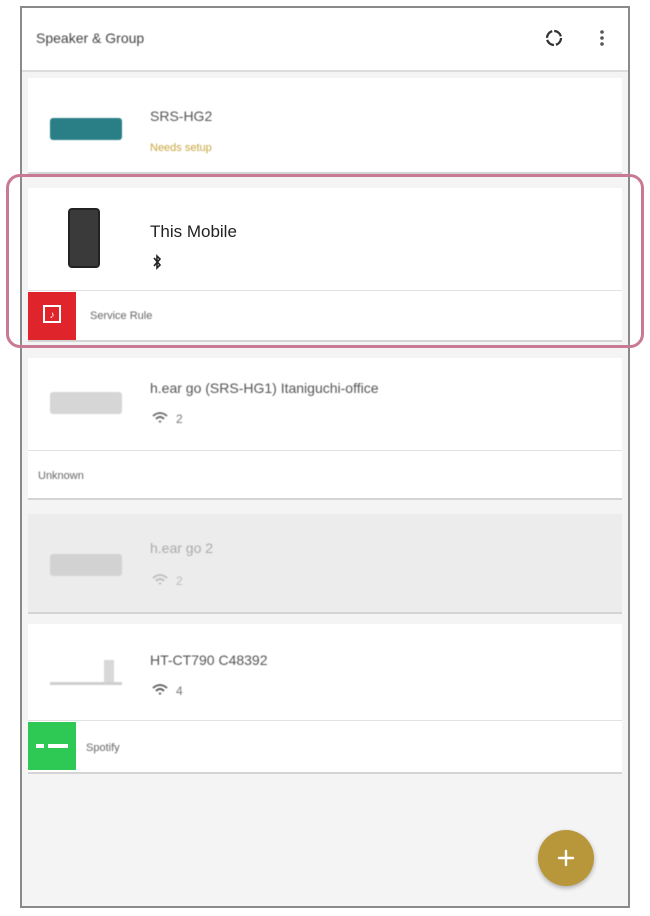 This screenshot has height=916, width=650. What do you see at coordinates (52, 746) in the screenshot?
I see `spotify-icon` at bounding box center [52, 746].